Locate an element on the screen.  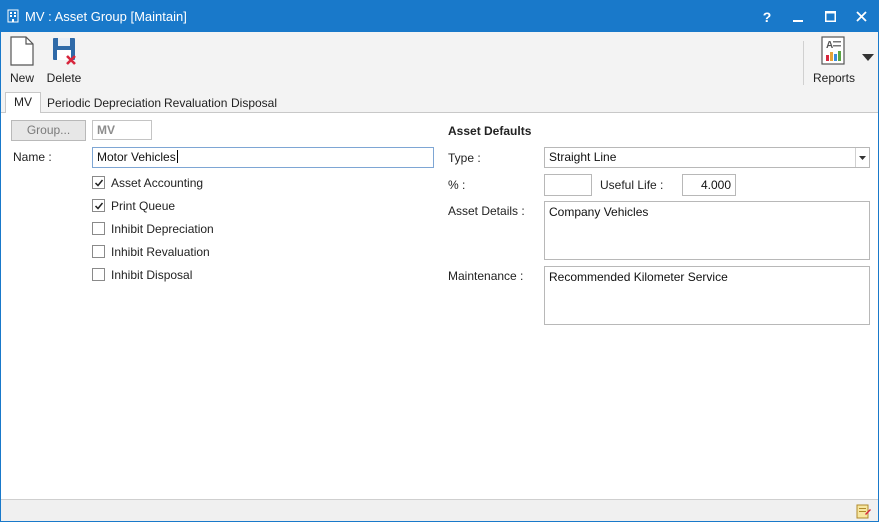
percent-label: % : is located at coordinates (457, 185).